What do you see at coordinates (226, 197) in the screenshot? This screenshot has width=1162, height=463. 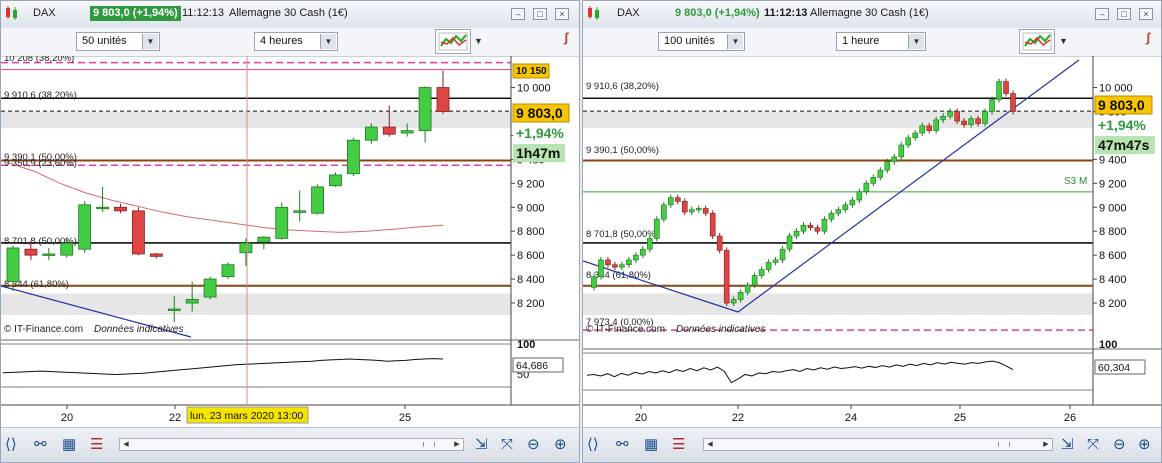 I see `moving-average-line` at bounding box center [226, 197].